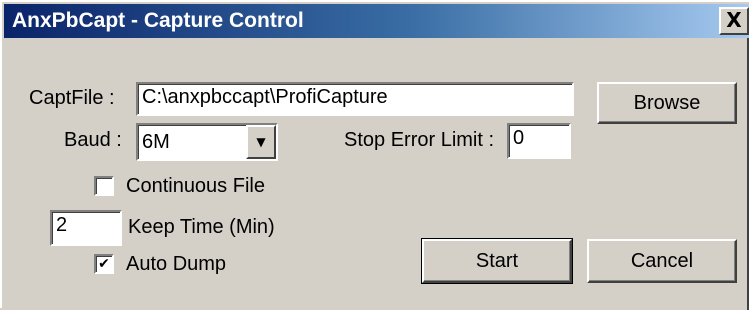 The height and width of the screenshot is (310, 749). What do you see at coordinates (497, 261) in the screenshot?
I see `start-button: Start` at bounding box center [497, 261].